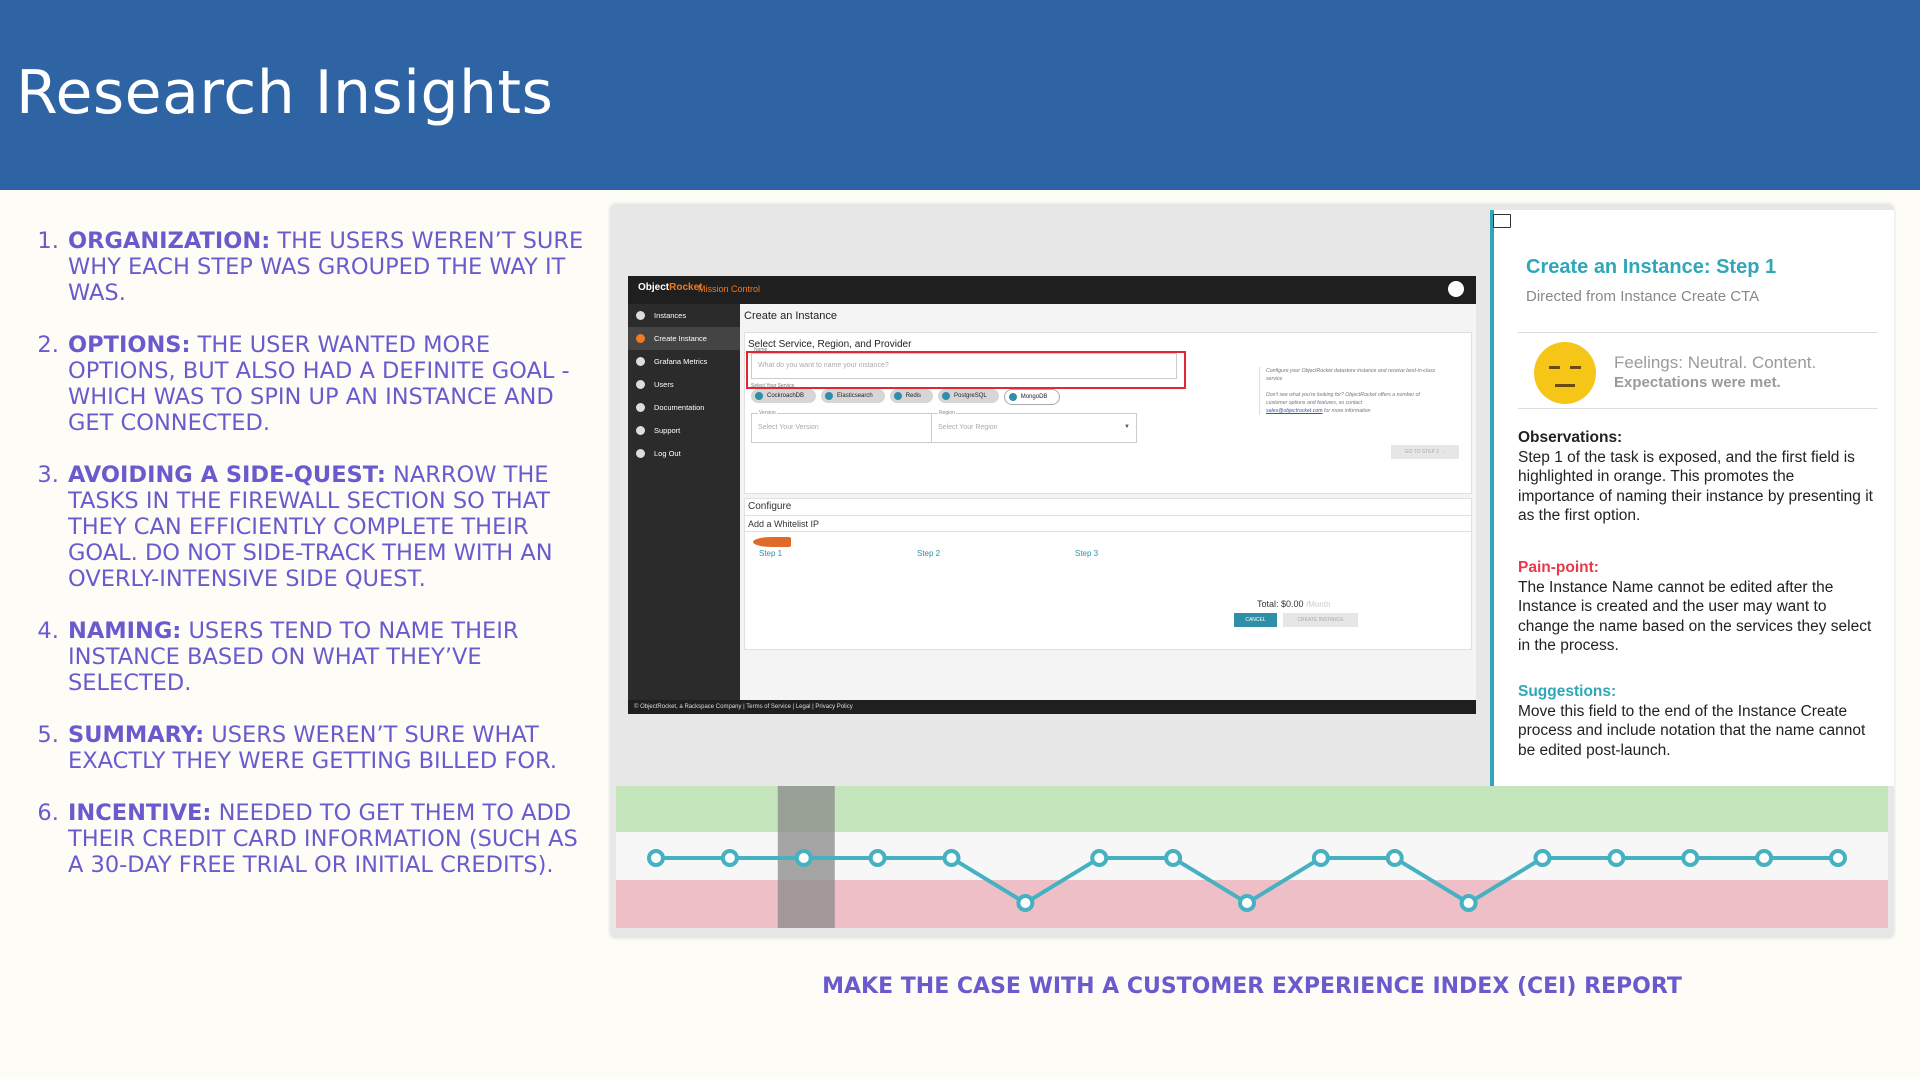 The image size is (1920, 1079). Describe the element at coordinates (830, 344) in the screenshot. I see `section-title: Select Service, Region, and Provider` at that location.